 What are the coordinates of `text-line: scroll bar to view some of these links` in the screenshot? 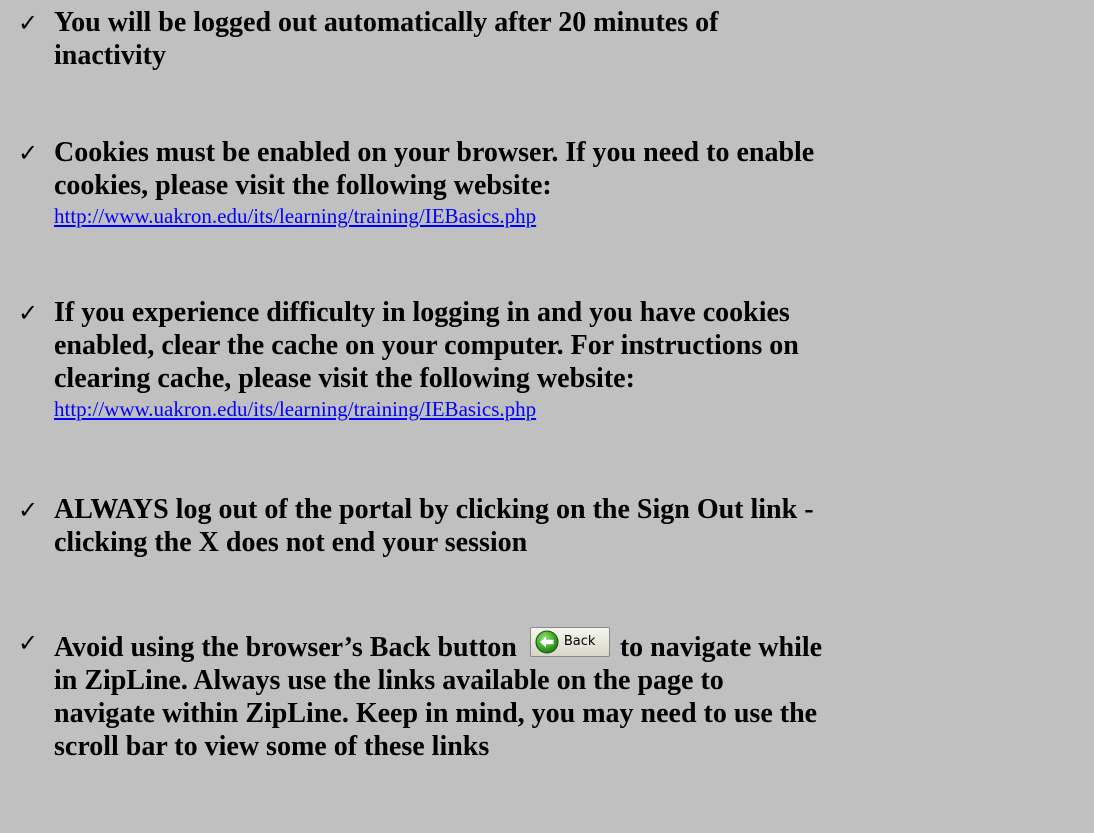 It's located at (272, 746).